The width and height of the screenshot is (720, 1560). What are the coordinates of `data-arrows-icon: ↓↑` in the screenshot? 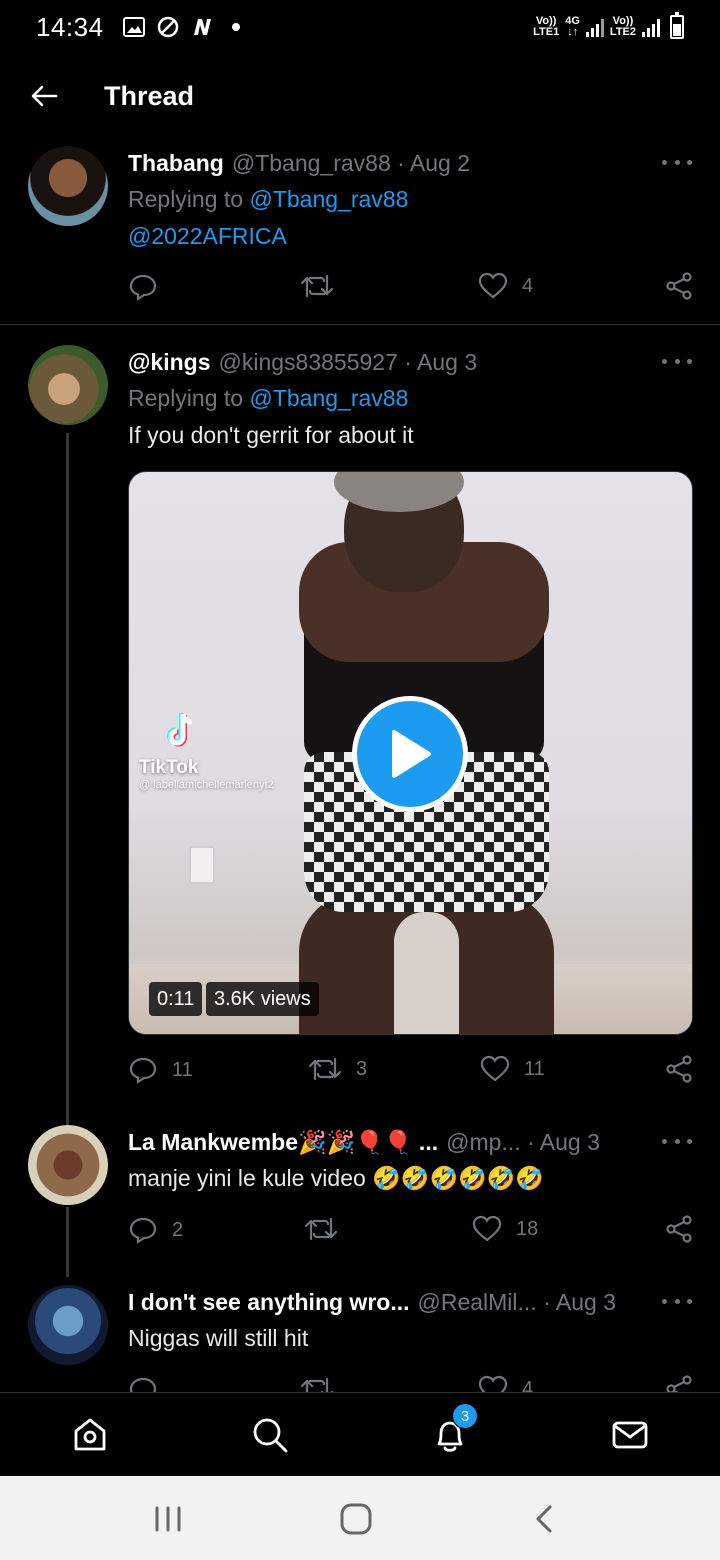 It's located at (573, 32).